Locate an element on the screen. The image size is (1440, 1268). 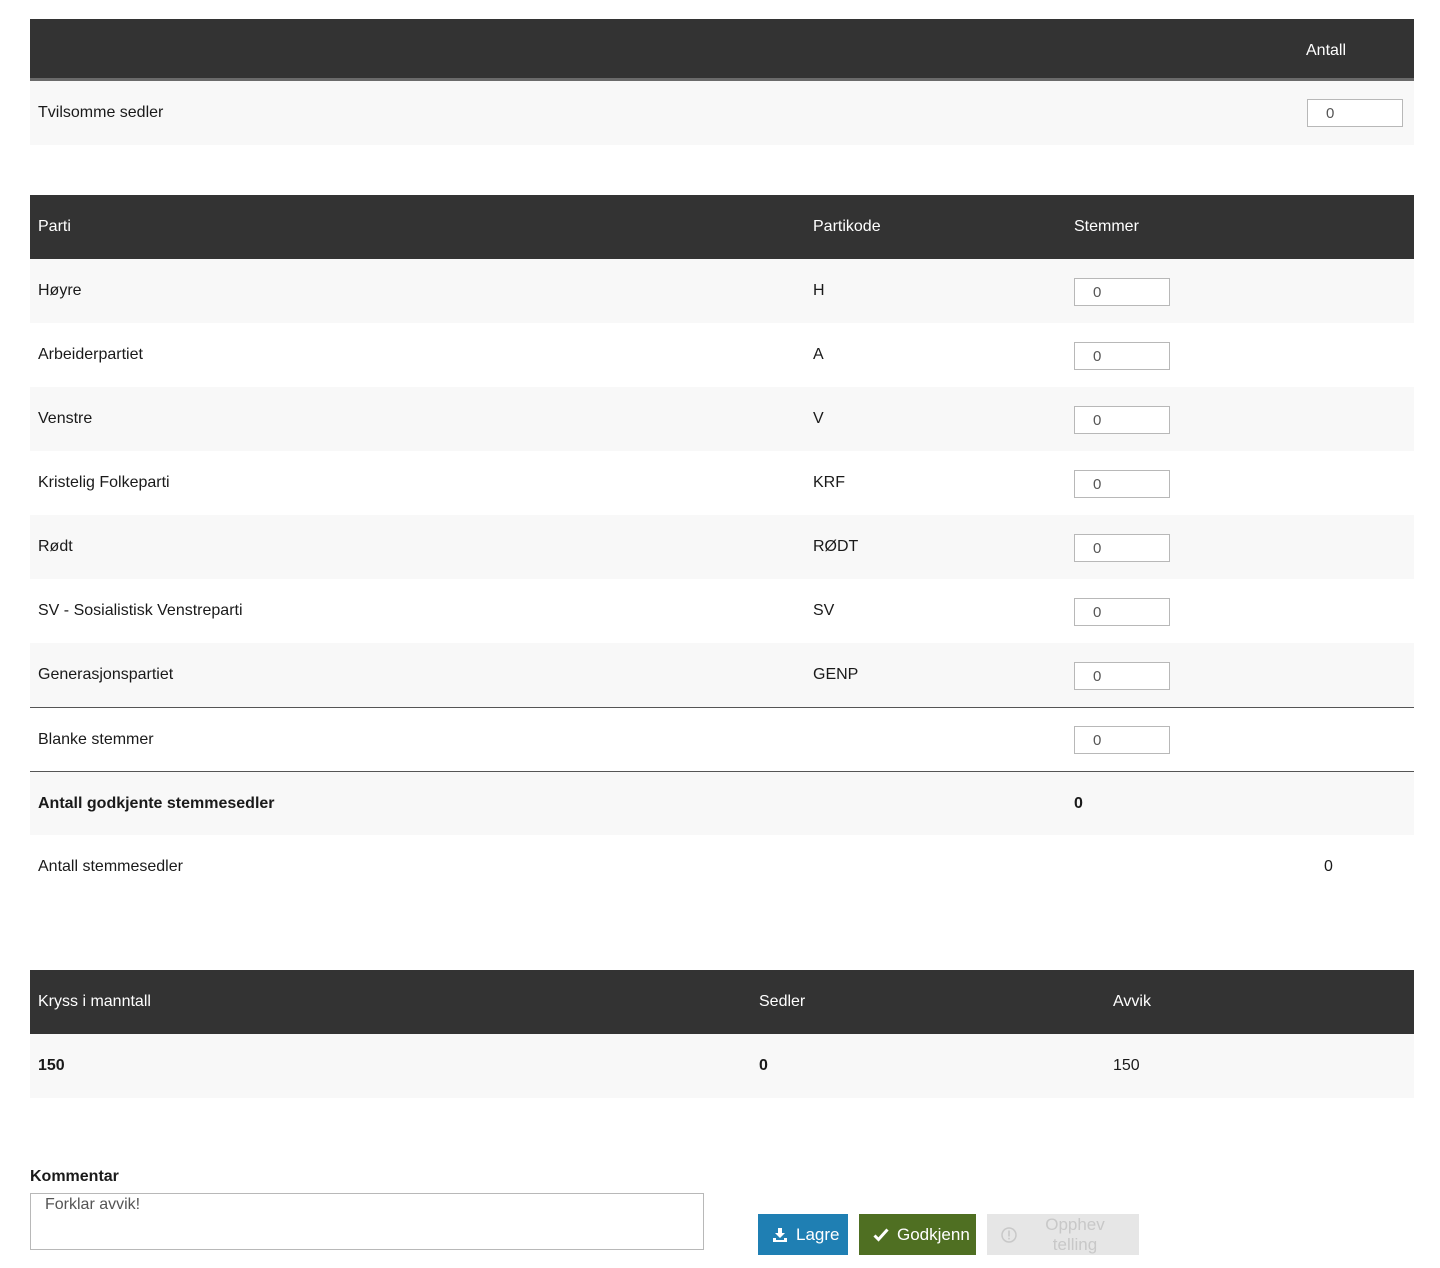
blanke-row: Blanke stemmer is located at coordinates (722, 739).